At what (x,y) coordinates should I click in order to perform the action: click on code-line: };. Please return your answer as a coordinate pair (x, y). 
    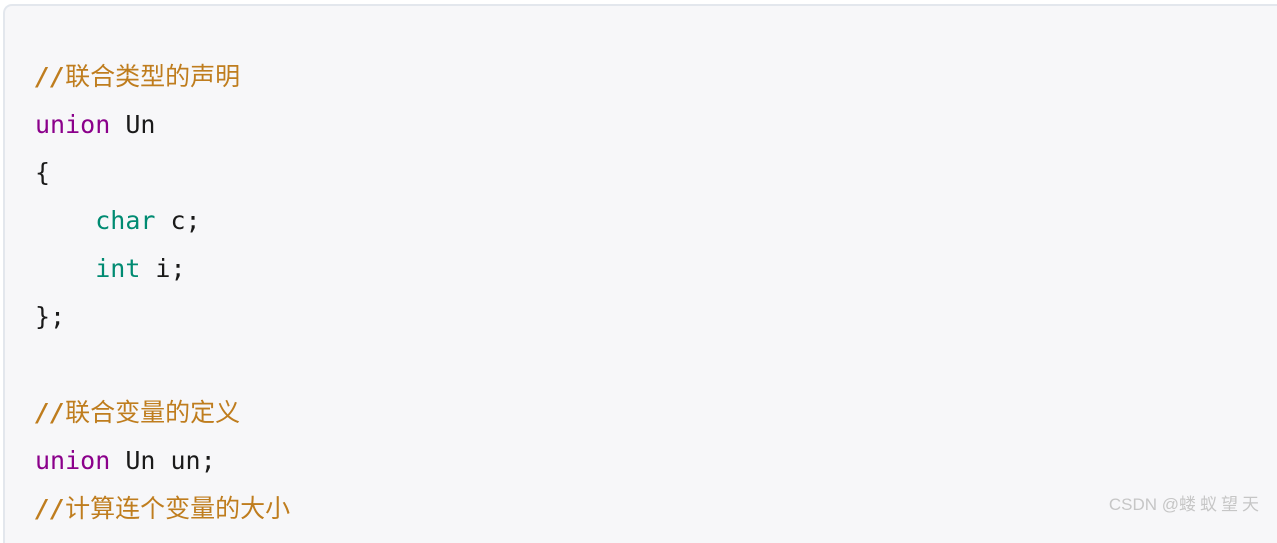
    Looking at the image, I should click on (656, 317).